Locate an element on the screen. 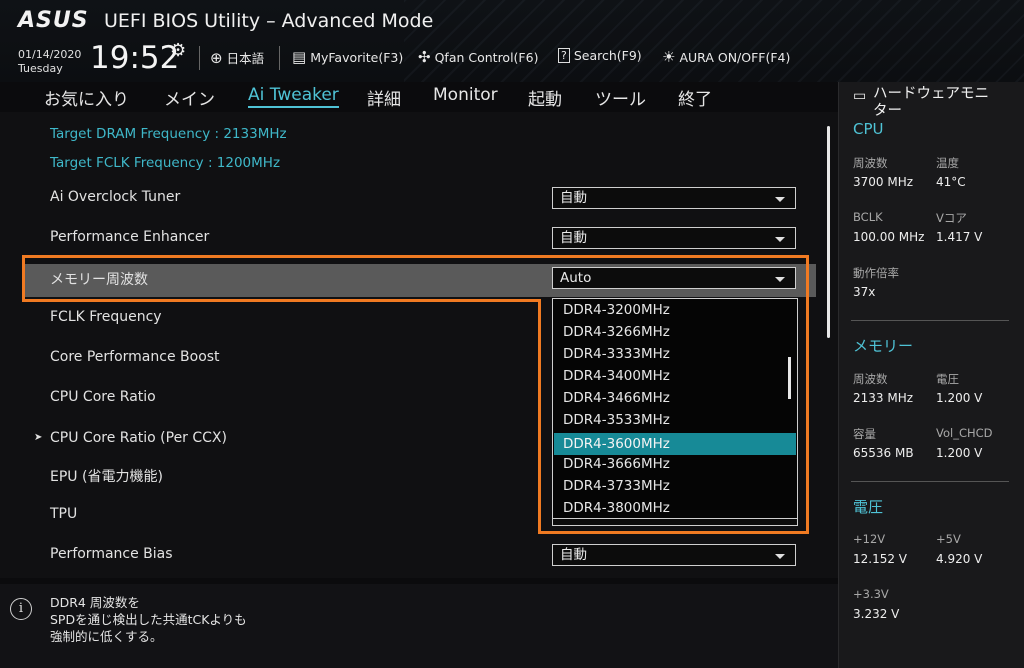 This screenshot has width=1024, height=668. language-label: 日本語 is located at coordinates (245, 58).